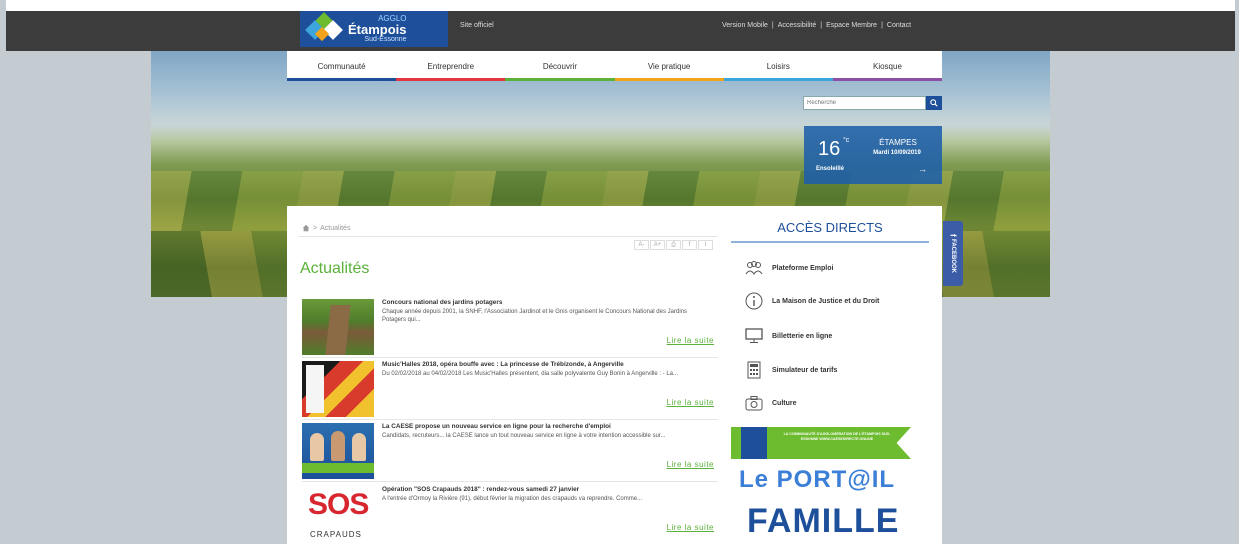 The height and width of the screenshot is (544, 1239). I want to click on facebook-icon: f, so click(953, 235).